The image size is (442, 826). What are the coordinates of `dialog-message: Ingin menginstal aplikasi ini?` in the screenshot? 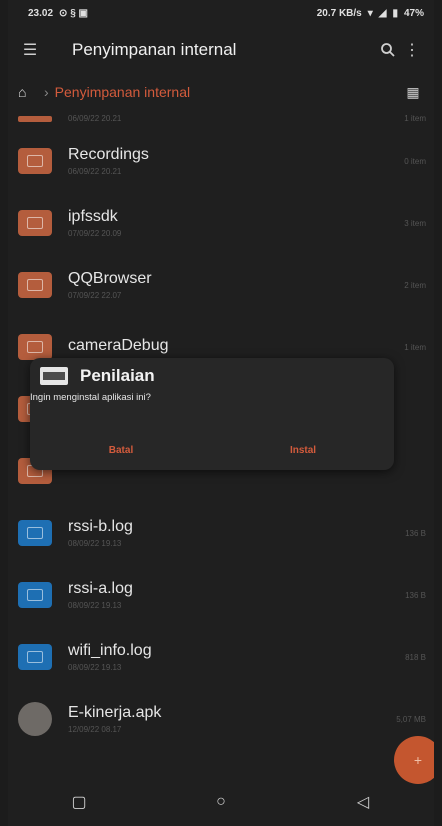 It's located at (90, 397).